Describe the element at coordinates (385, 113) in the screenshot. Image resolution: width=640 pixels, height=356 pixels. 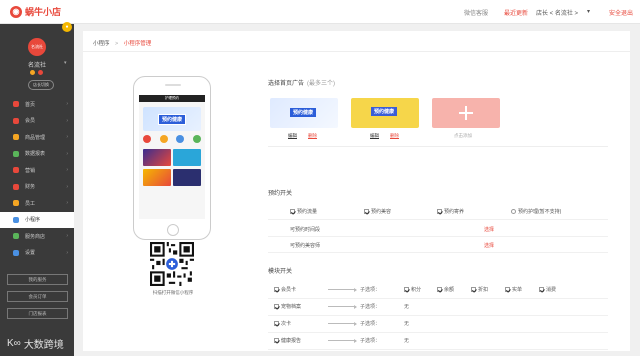
I see `ad-card-2: 预约健康` at that location.